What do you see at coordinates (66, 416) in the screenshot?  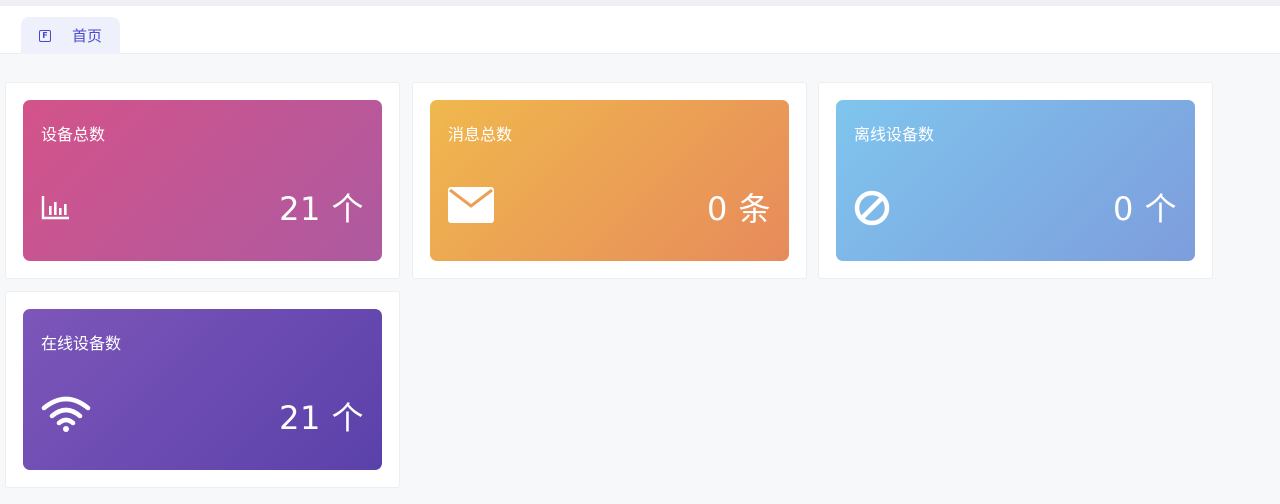 I see `wifi-icon` at bounding box center [66, 416].